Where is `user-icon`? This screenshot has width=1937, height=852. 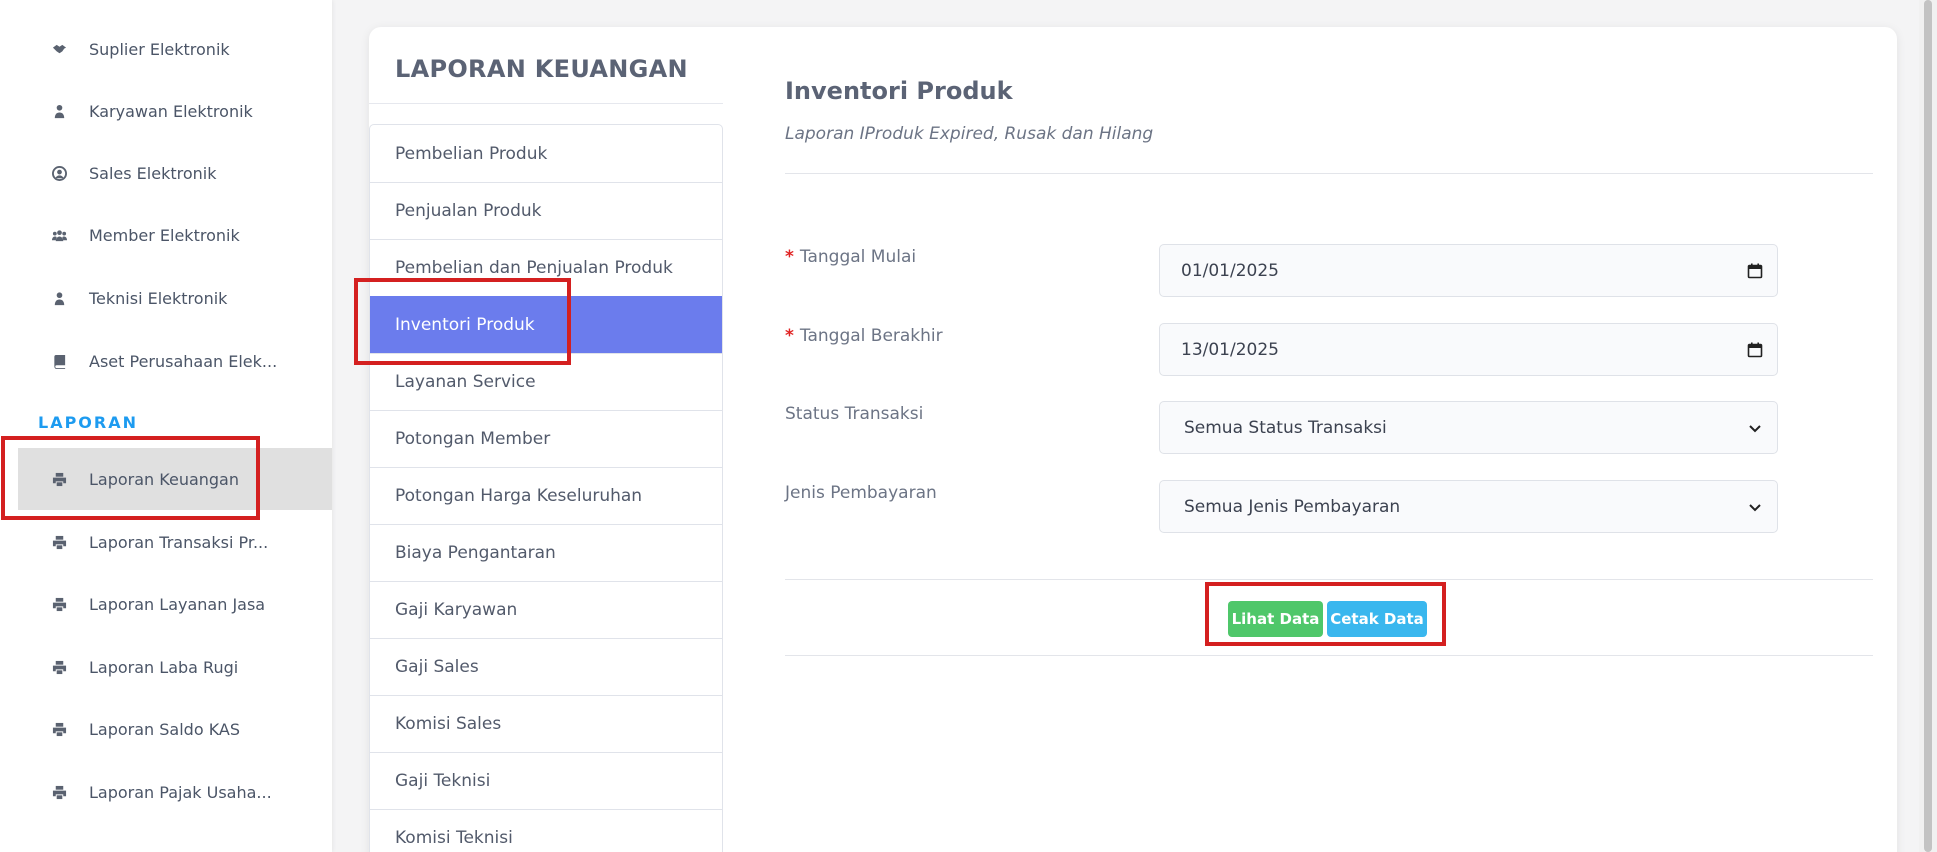 user-icon is located at coordinates (59, 298).